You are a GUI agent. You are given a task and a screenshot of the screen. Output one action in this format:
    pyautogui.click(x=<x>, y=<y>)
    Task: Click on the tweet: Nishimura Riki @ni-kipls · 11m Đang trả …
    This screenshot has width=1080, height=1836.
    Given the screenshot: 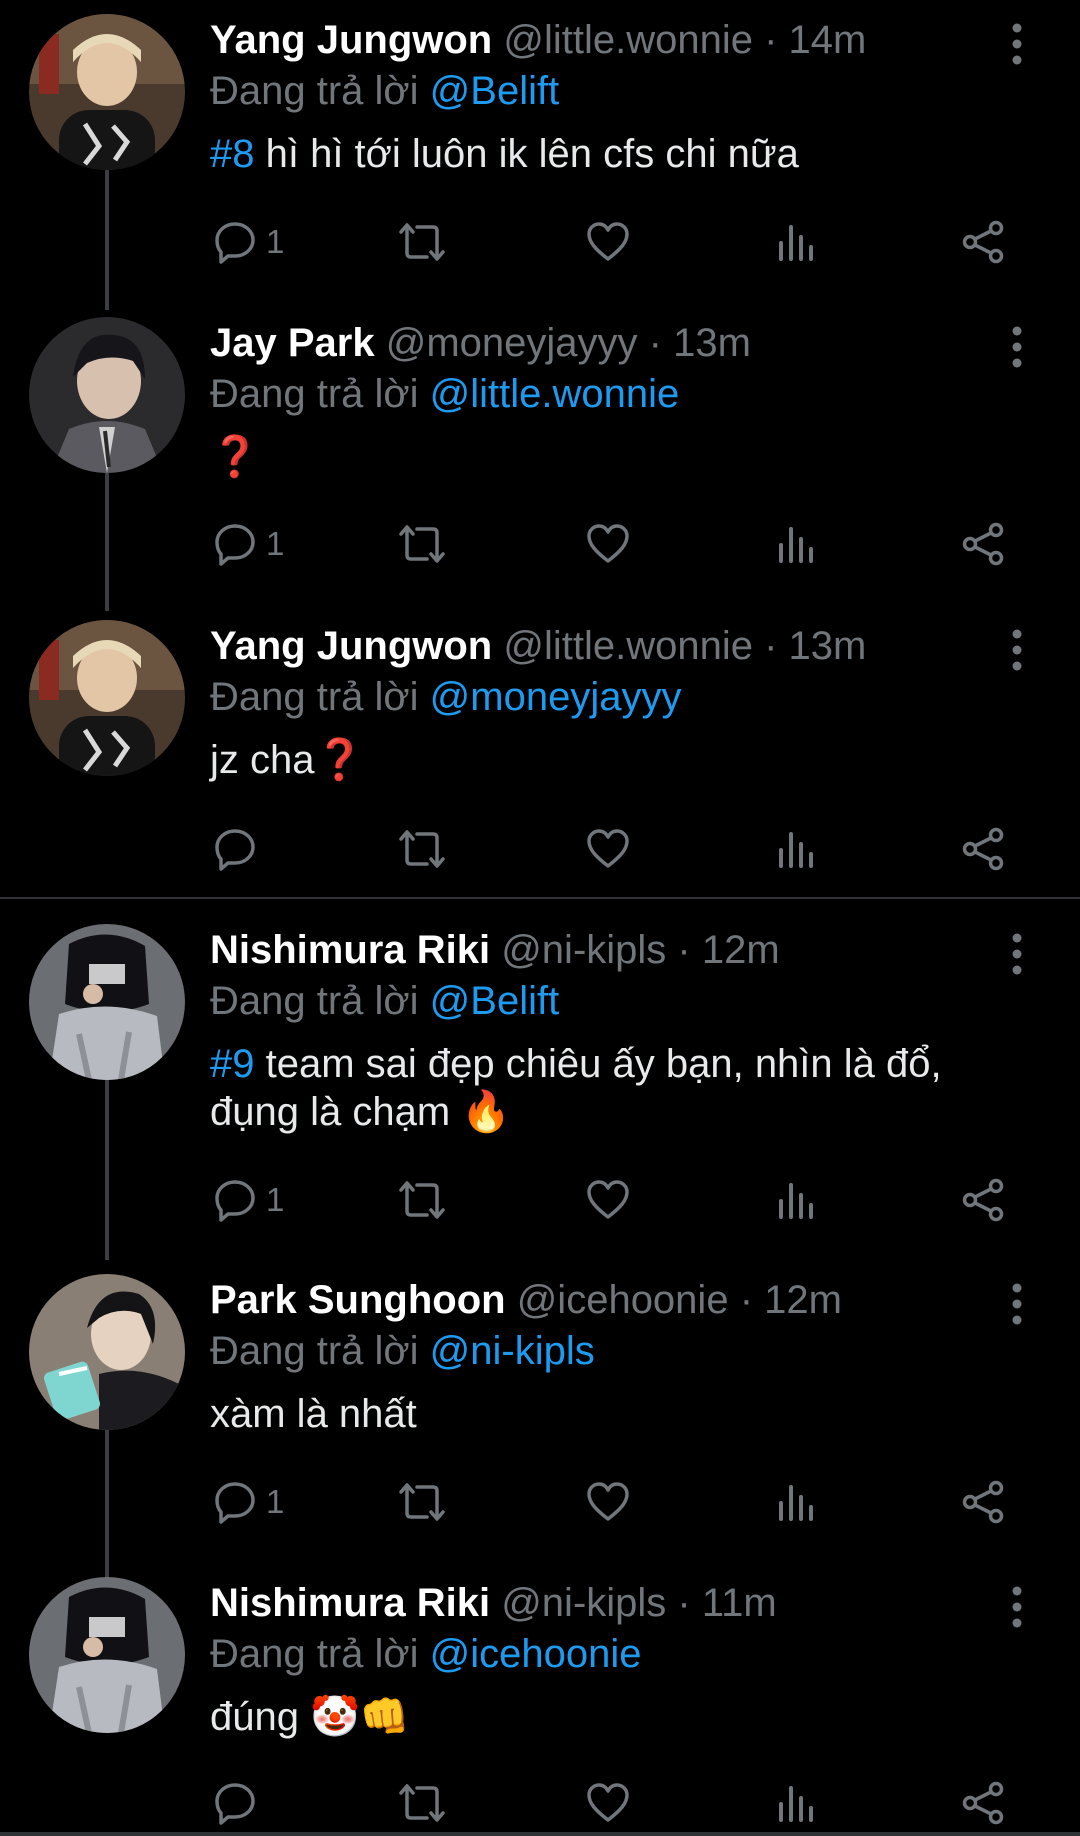 What is the action you would take?
    pyautogui.click(x=540, y=1698)
    